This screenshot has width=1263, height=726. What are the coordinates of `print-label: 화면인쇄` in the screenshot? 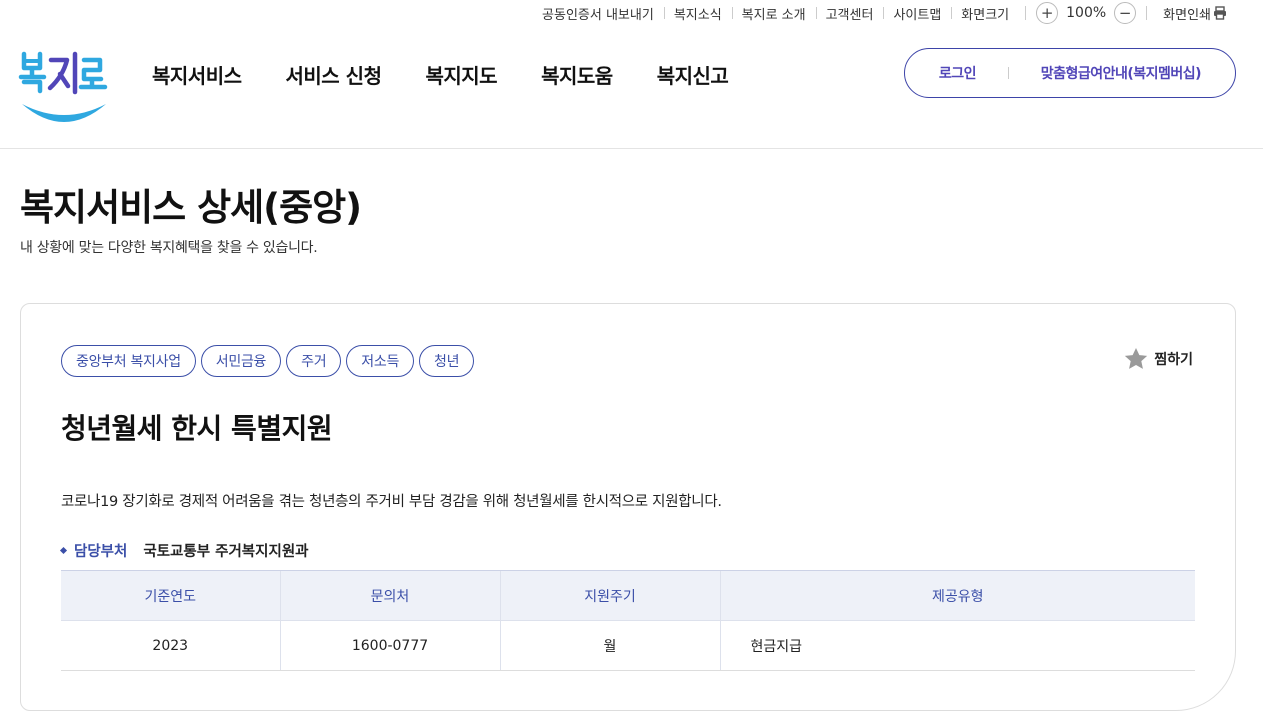 It's located at (1187, 15).